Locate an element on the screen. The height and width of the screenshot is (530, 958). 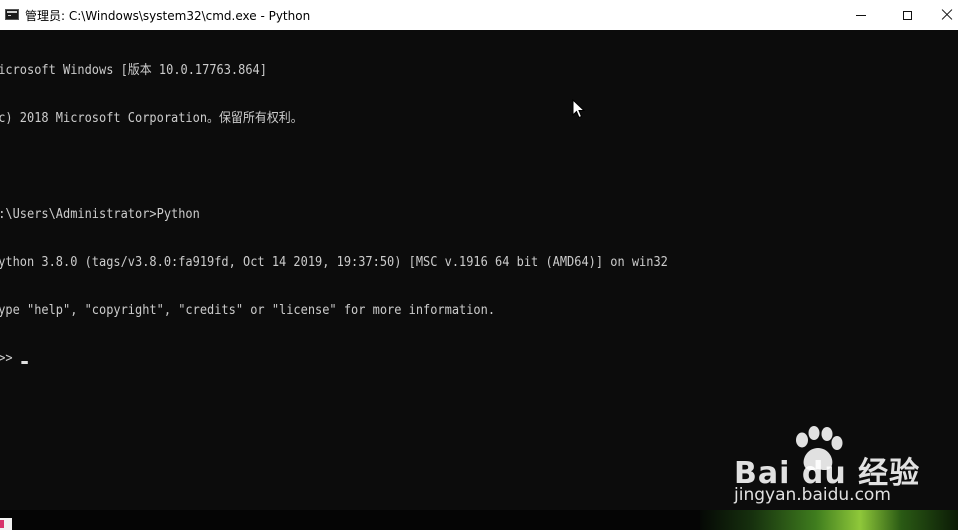
close-button is located at coordinates (941, 15).